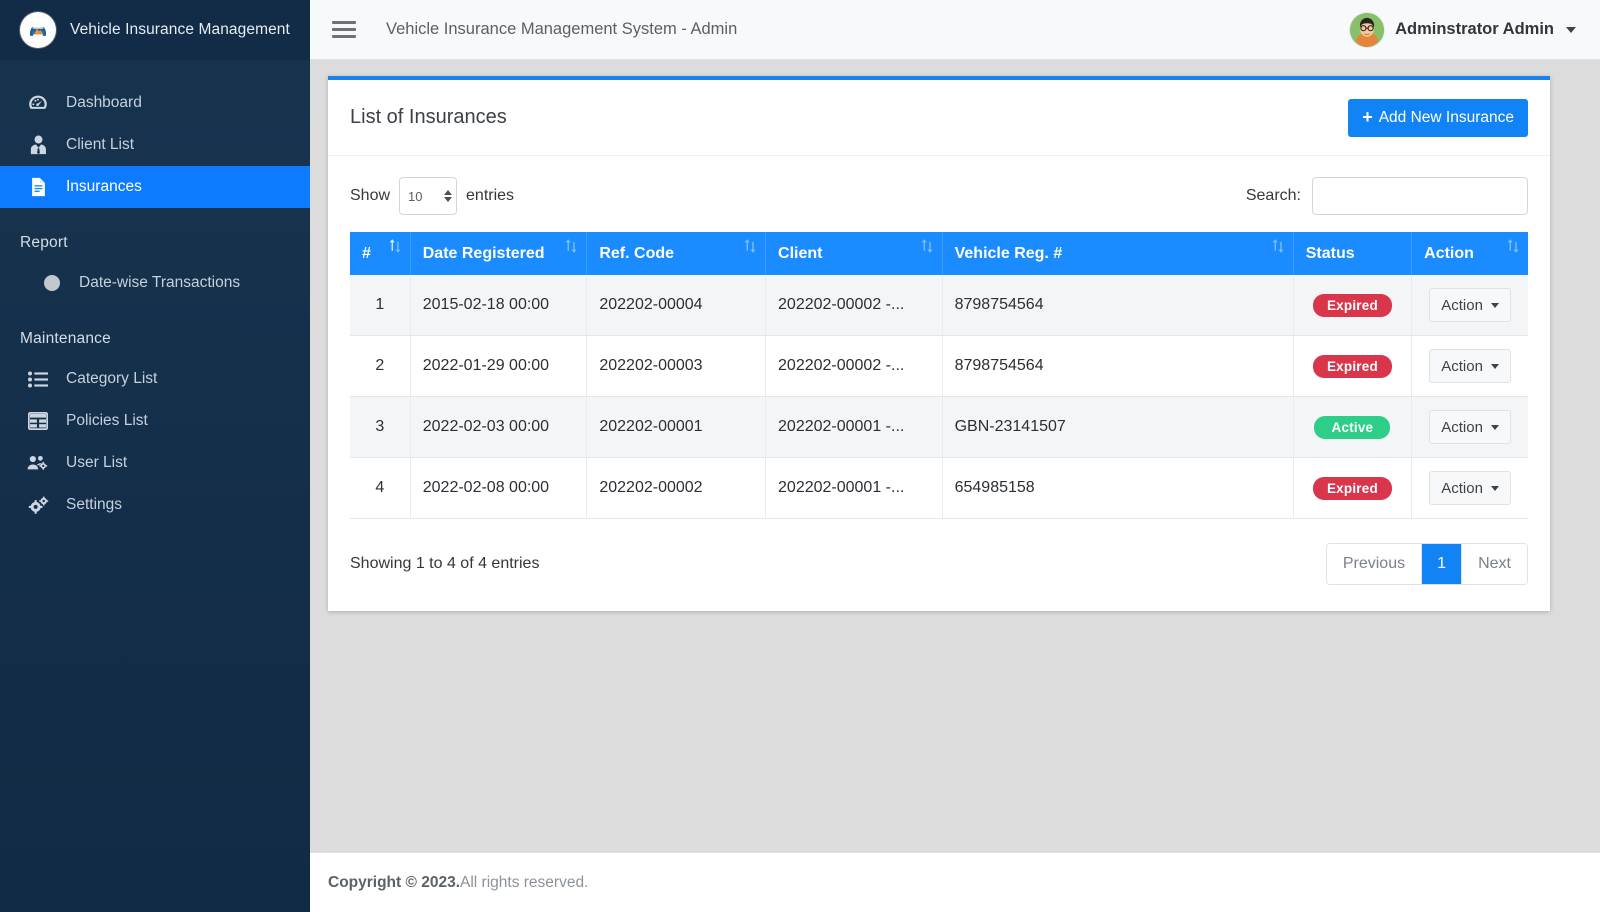 The image size is (1600, 912). I want to click on add-new-insurance-button: + Add New Insurance, so click(1438, 117).